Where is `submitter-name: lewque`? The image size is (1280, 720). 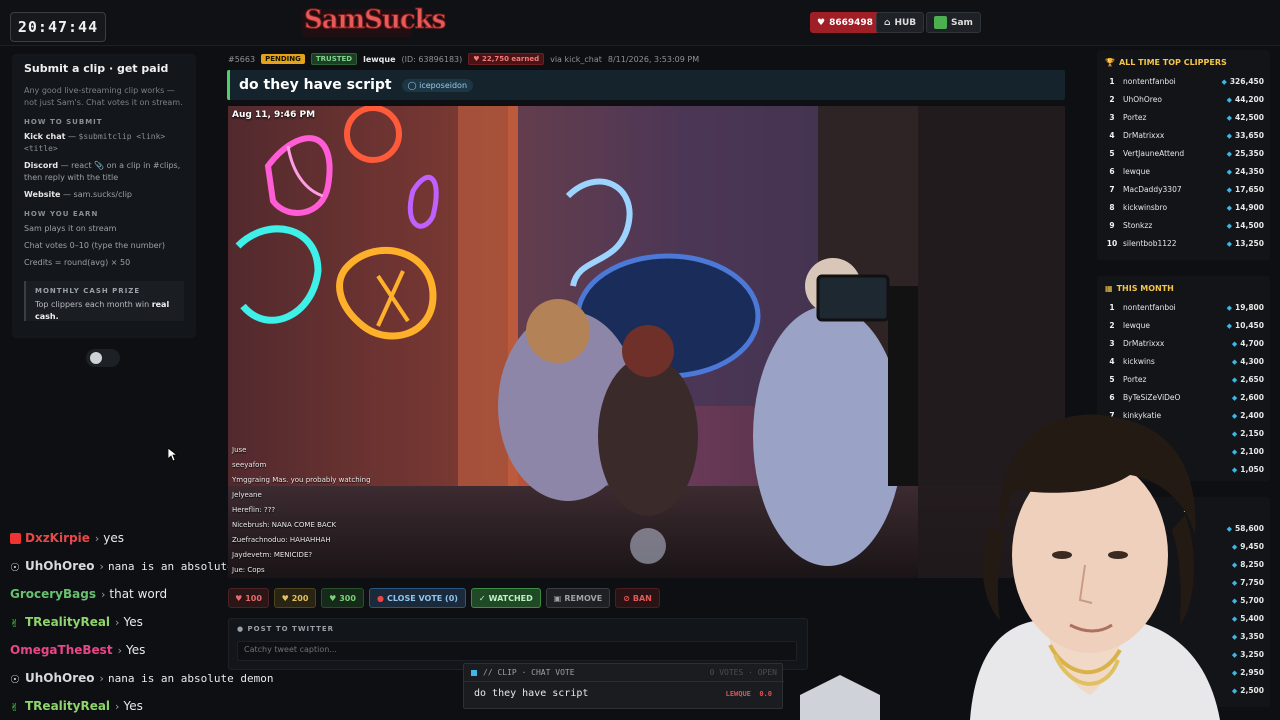
submitter-name: lewque is located at coordinates (379, 59).